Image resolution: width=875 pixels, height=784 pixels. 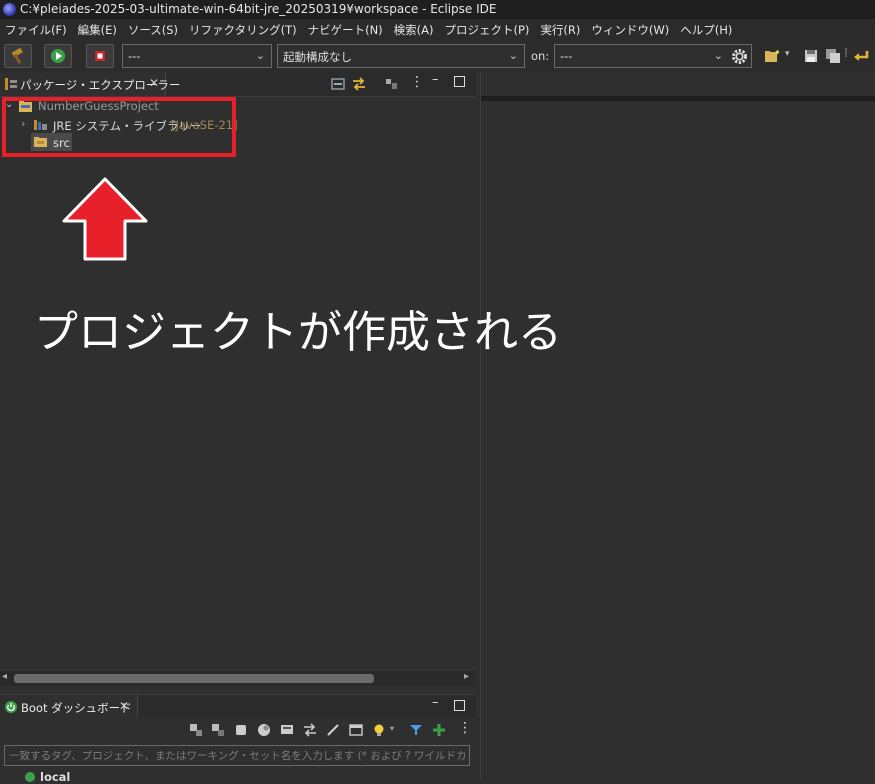 What do you see at coordinates (90, 84) in the screenshot?
I see `tab-package-explorer: パッケージ・エクスプローラー ✕` at bounding box center [90, 84].